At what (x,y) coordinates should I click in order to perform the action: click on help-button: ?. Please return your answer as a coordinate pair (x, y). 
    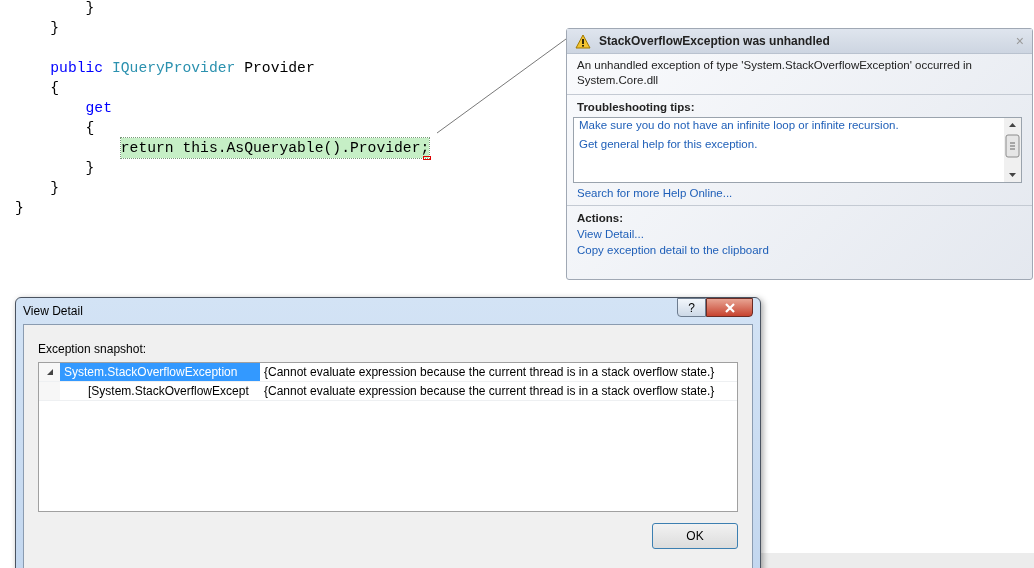
    Looking at the image, I should click on (691, 307).